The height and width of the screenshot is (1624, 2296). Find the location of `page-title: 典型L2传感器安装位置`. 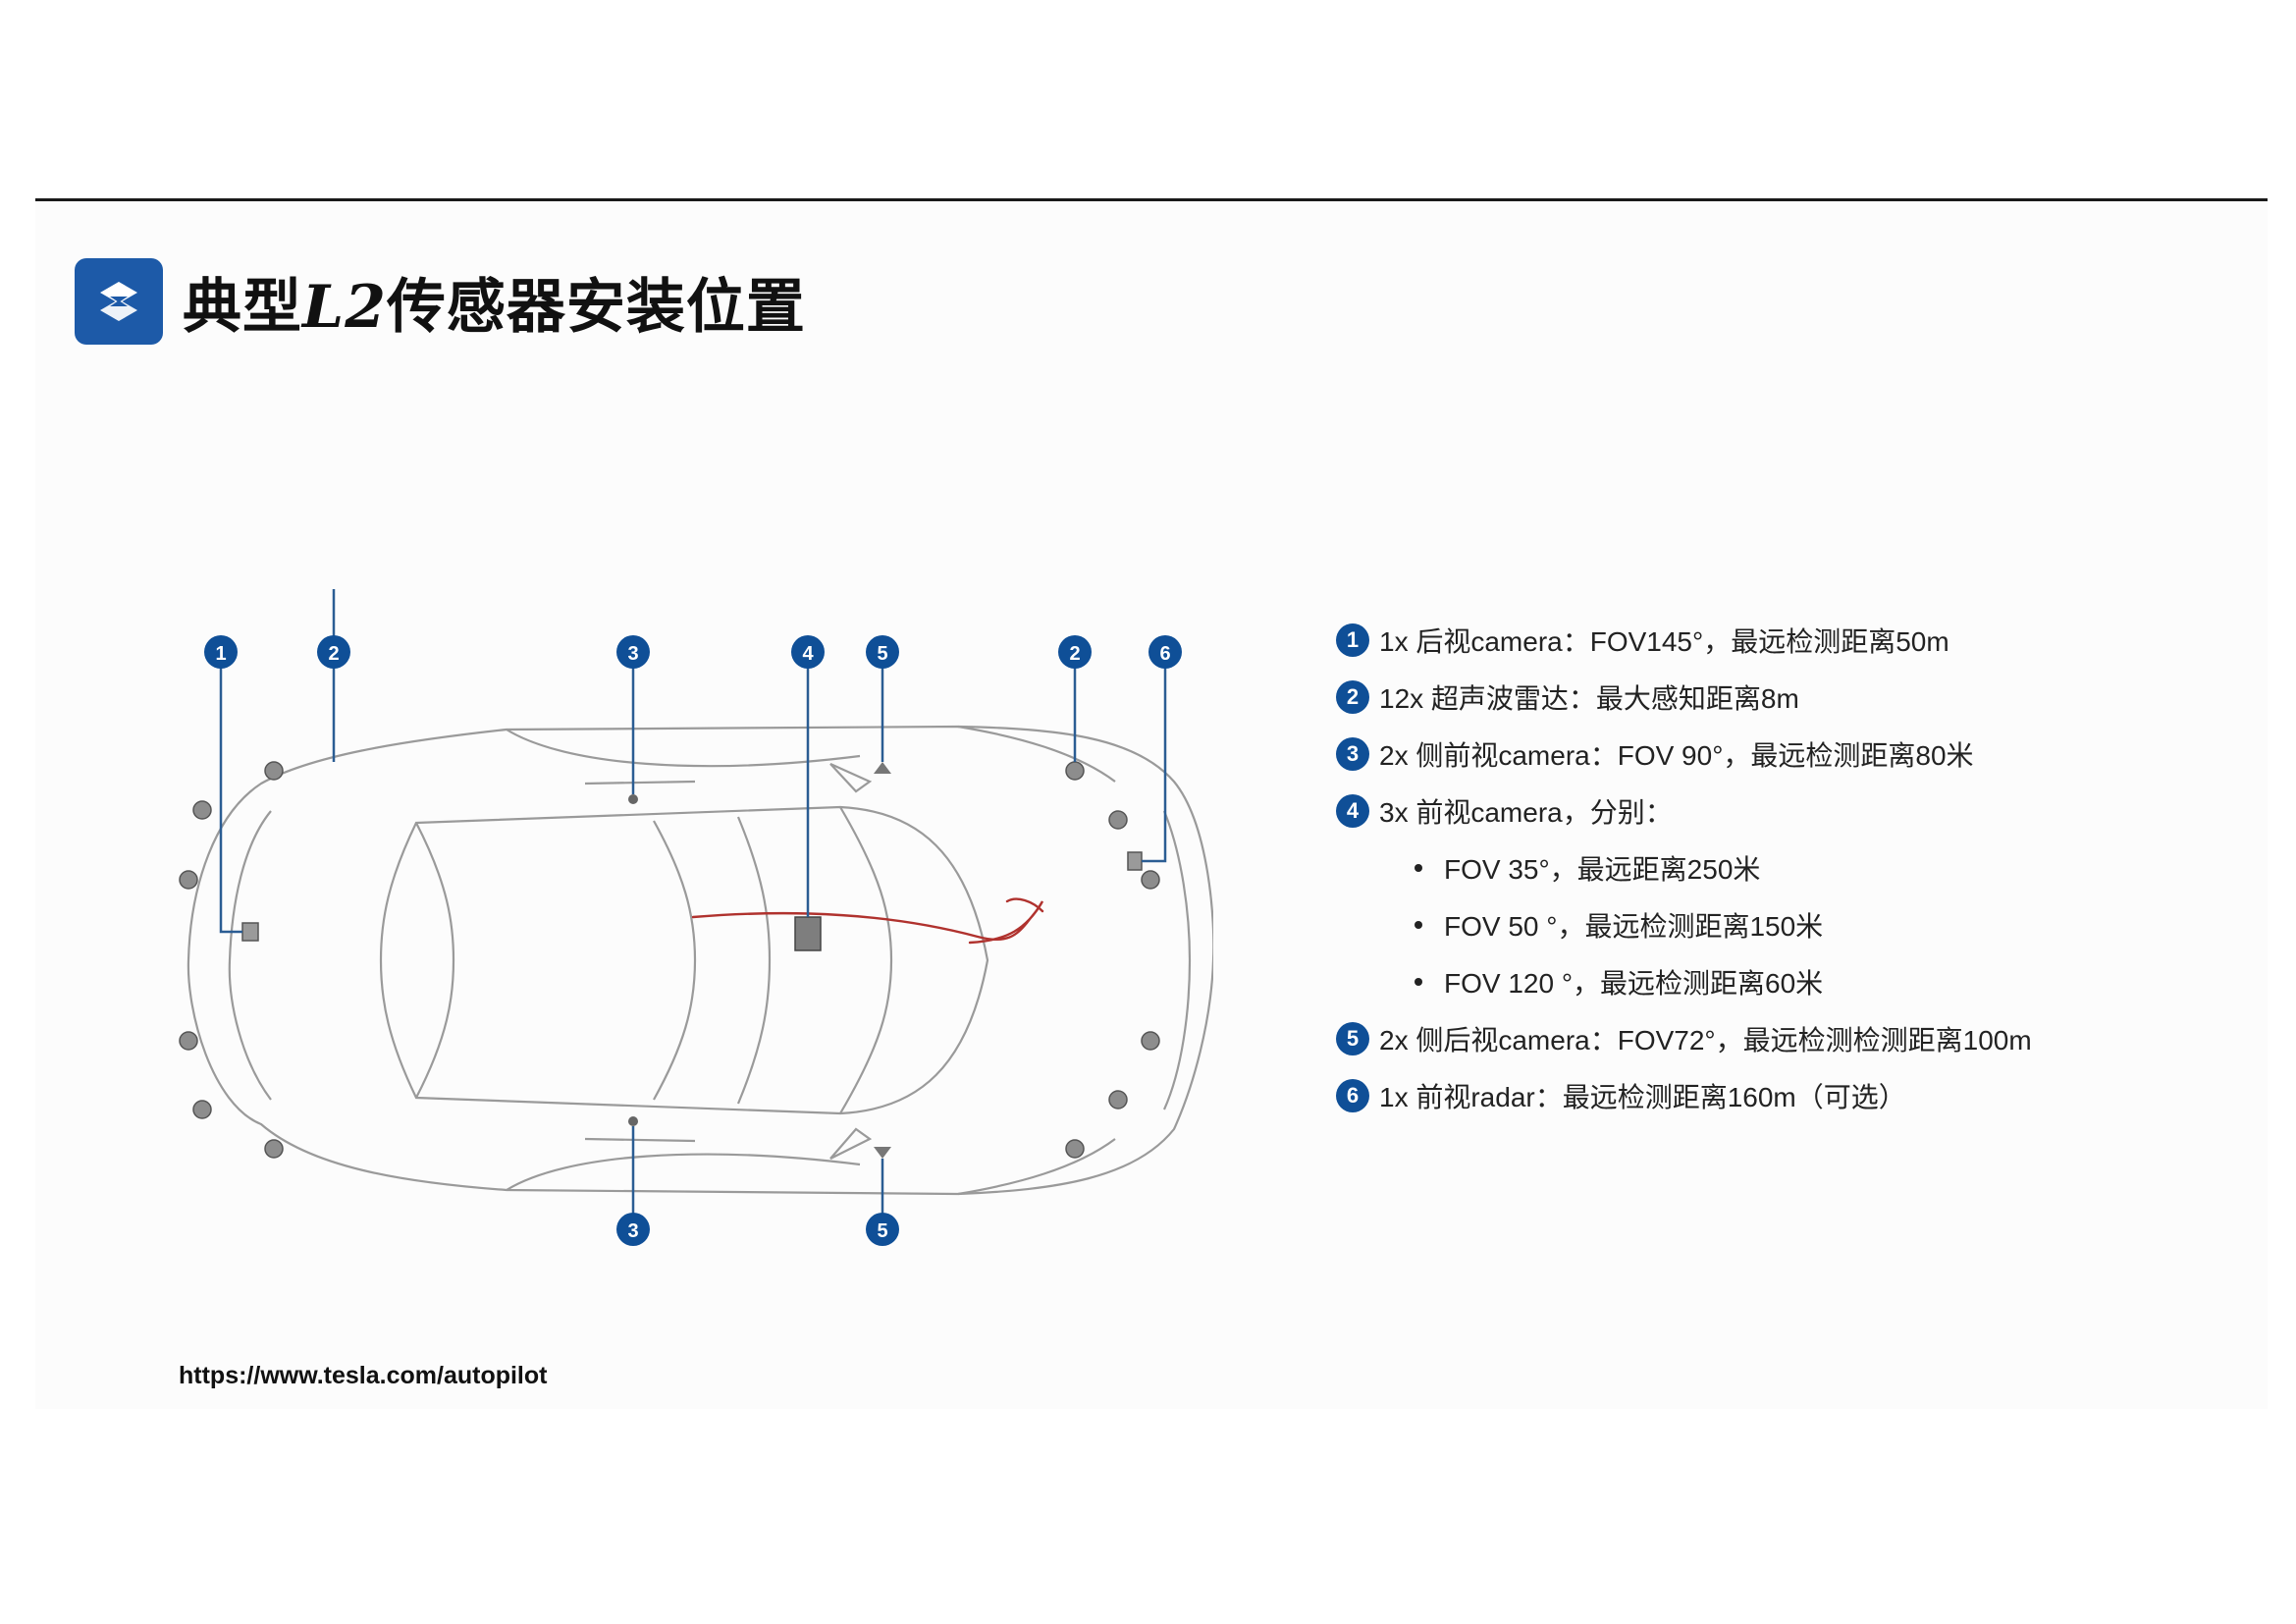

page-title: 典型L2传感器安装位置 is located at coordinates (495, 302).